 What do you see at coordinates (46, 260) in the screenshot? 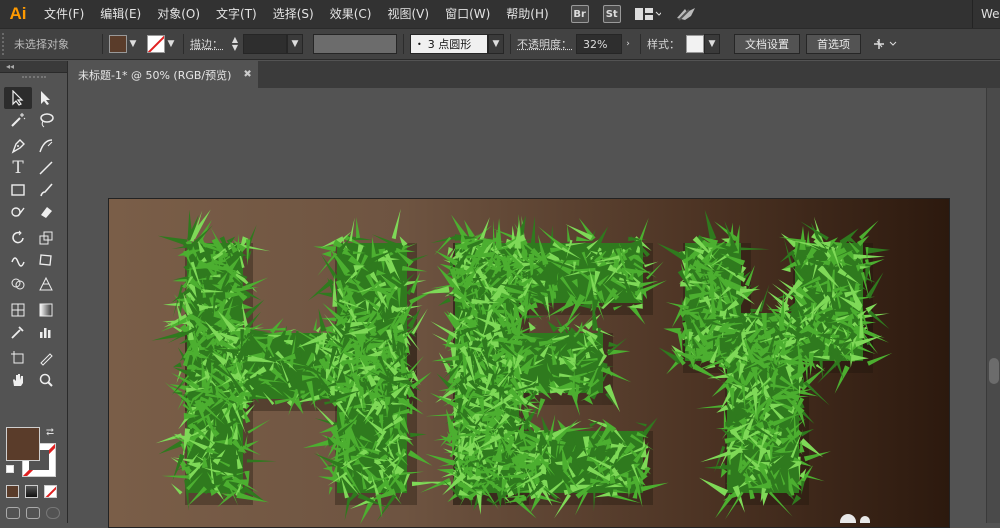
I see `free-transform-tool-icon` at bounding box center [46, 260].